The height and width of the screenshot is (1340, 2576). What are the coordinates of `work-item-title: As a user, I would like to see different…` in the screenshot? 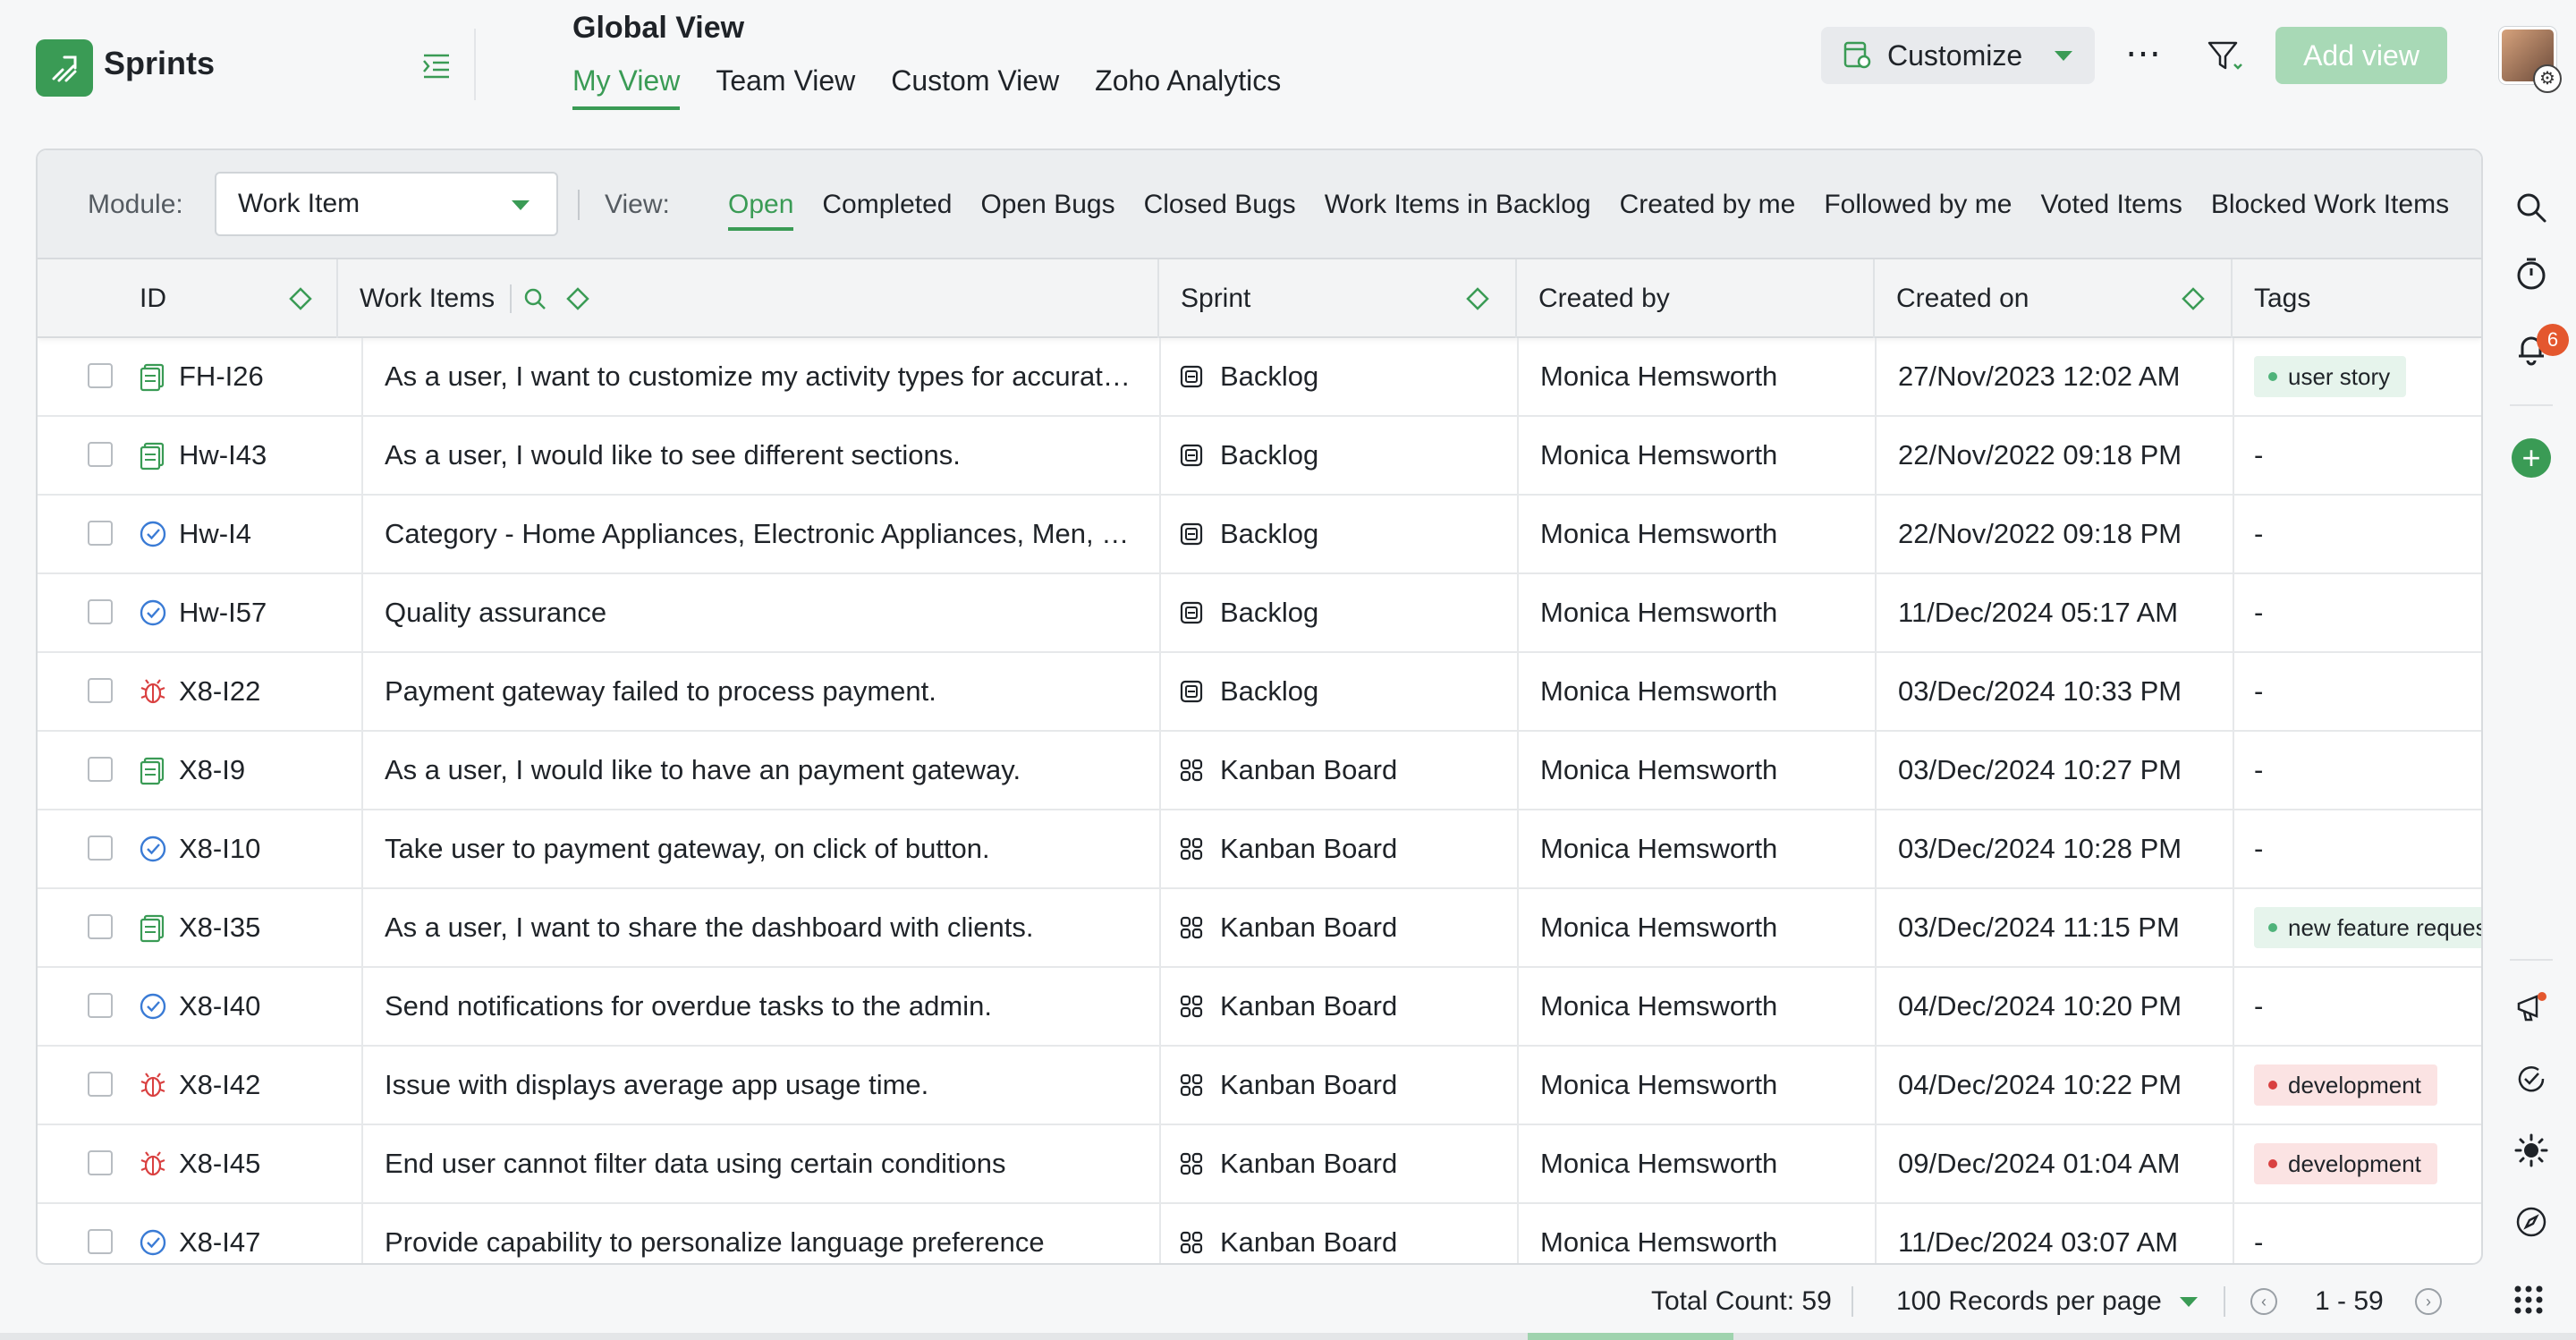 It's located at (758, 455).